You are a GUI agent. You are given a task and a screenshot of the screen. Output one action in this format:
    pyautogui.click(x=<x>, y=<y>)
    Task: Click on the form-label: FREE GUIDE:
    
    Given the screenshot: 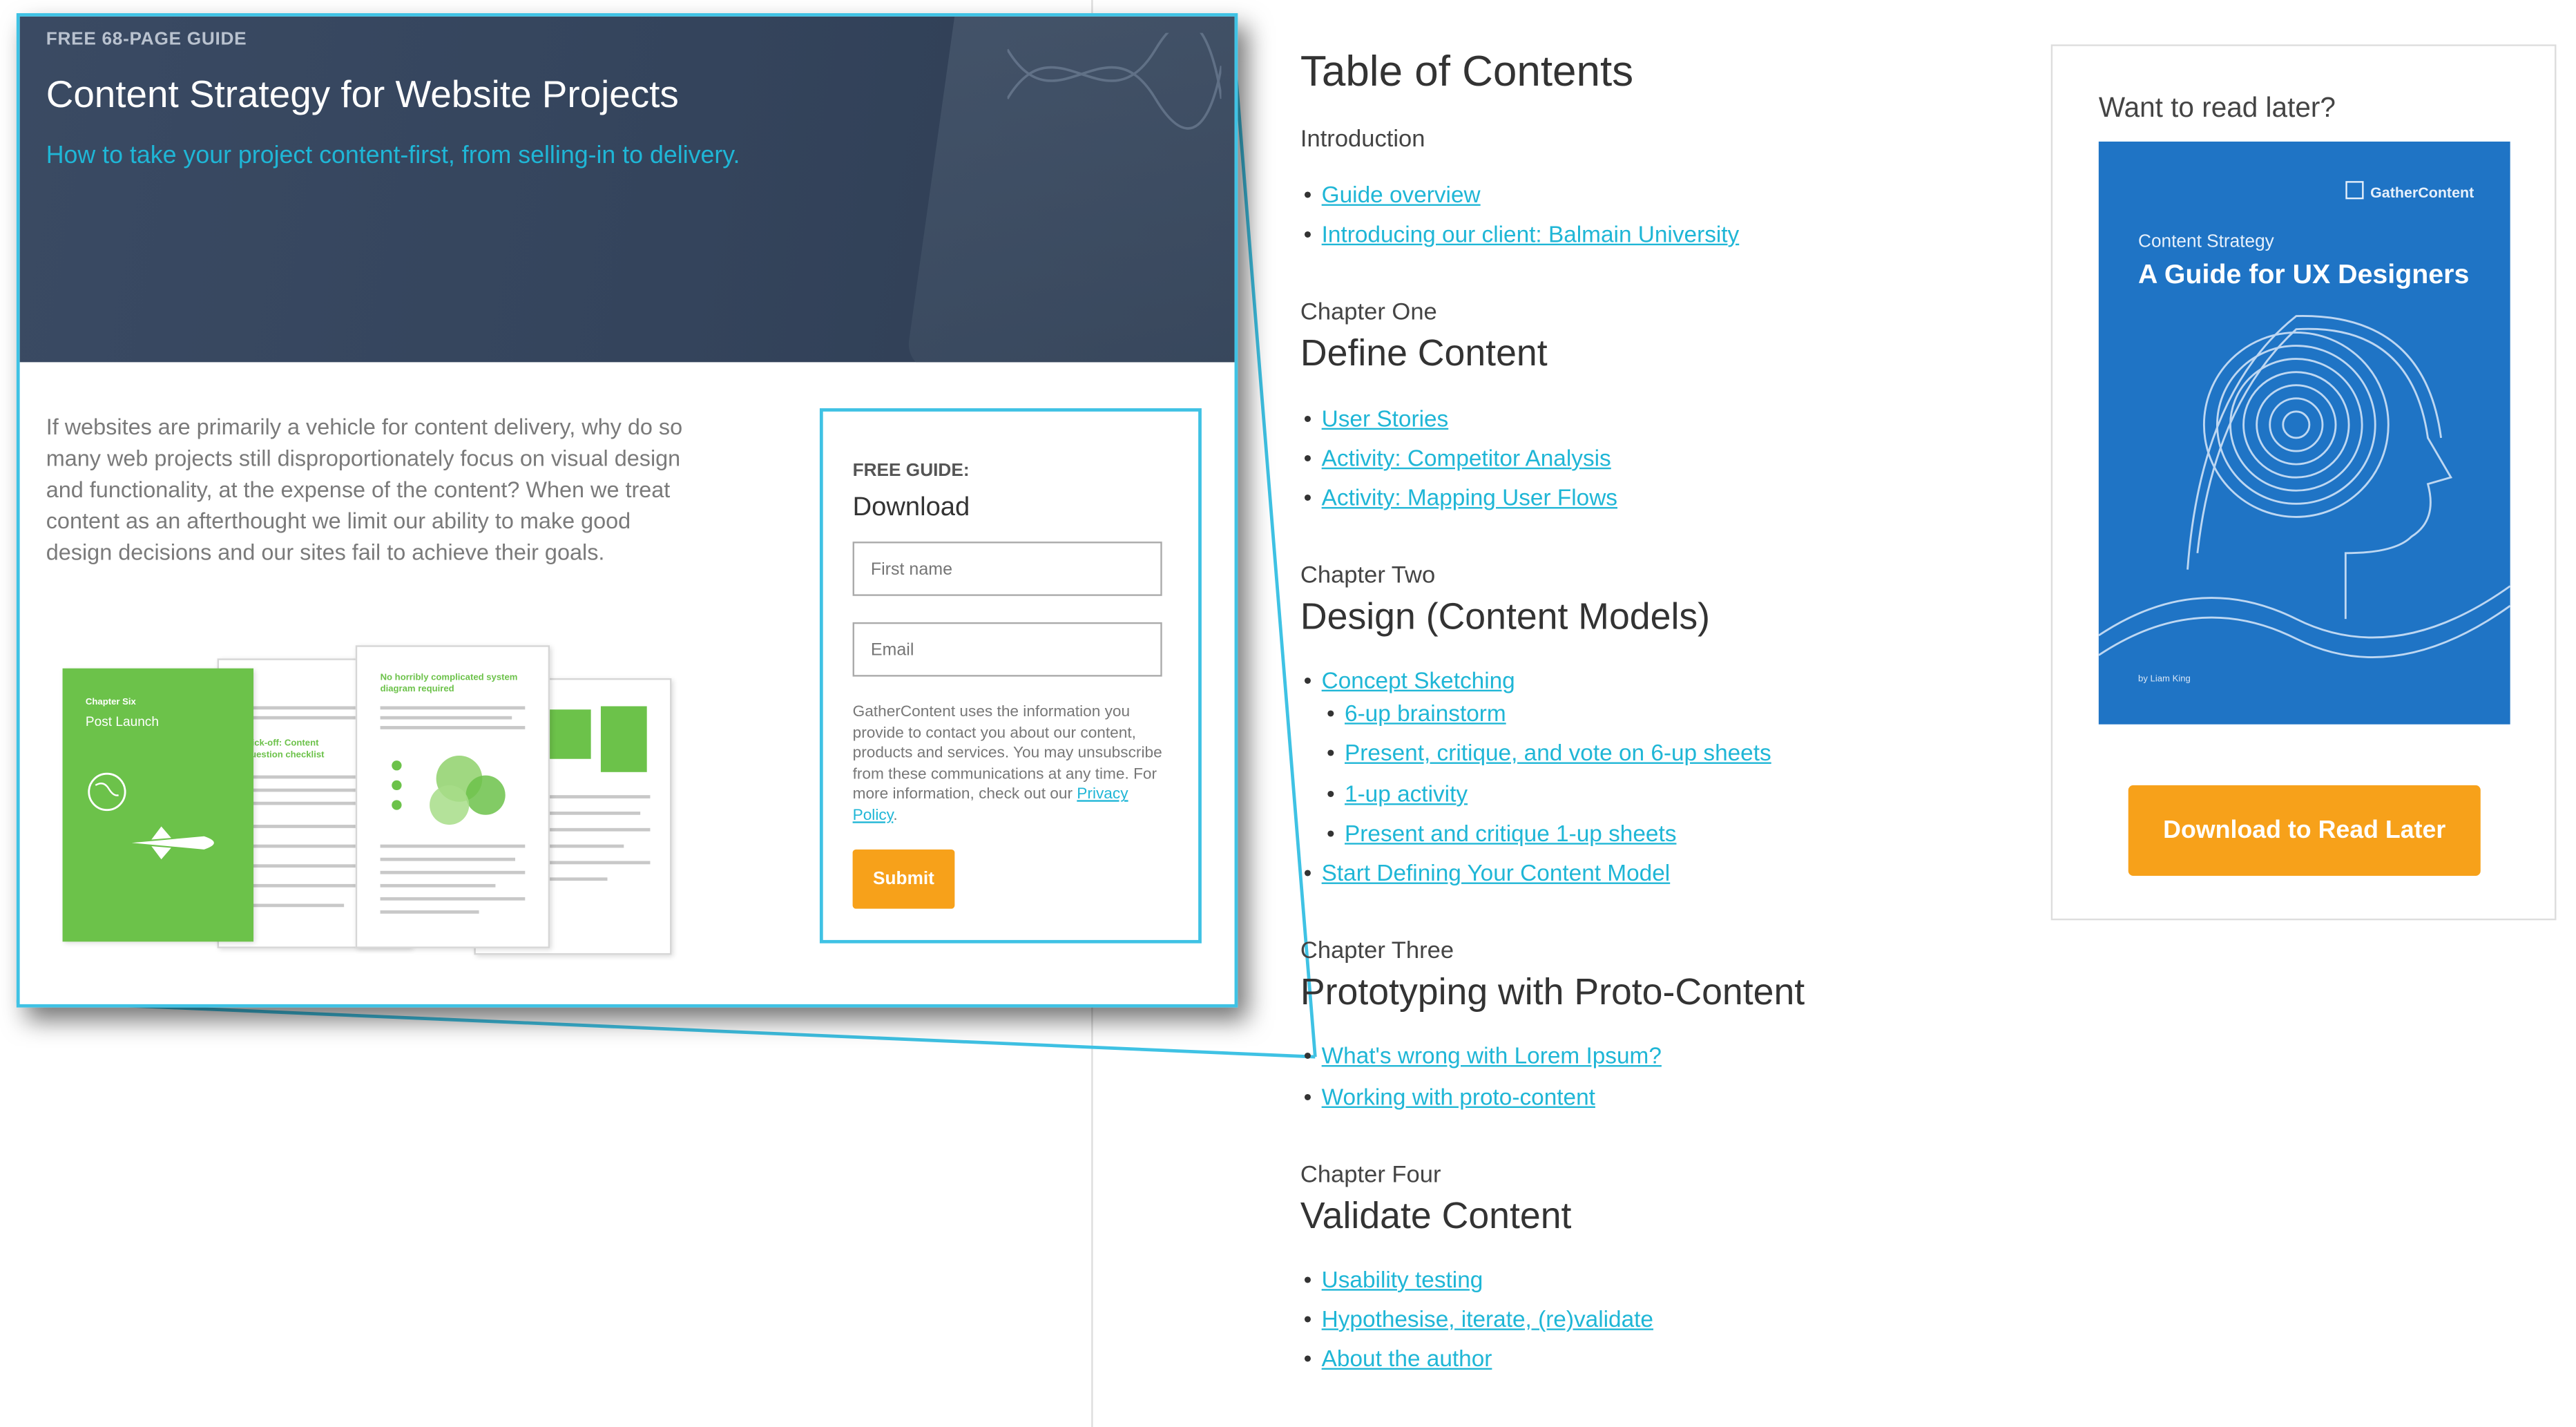 What is the action you would take?
    pyautogui.click(x=911, y=471)
    